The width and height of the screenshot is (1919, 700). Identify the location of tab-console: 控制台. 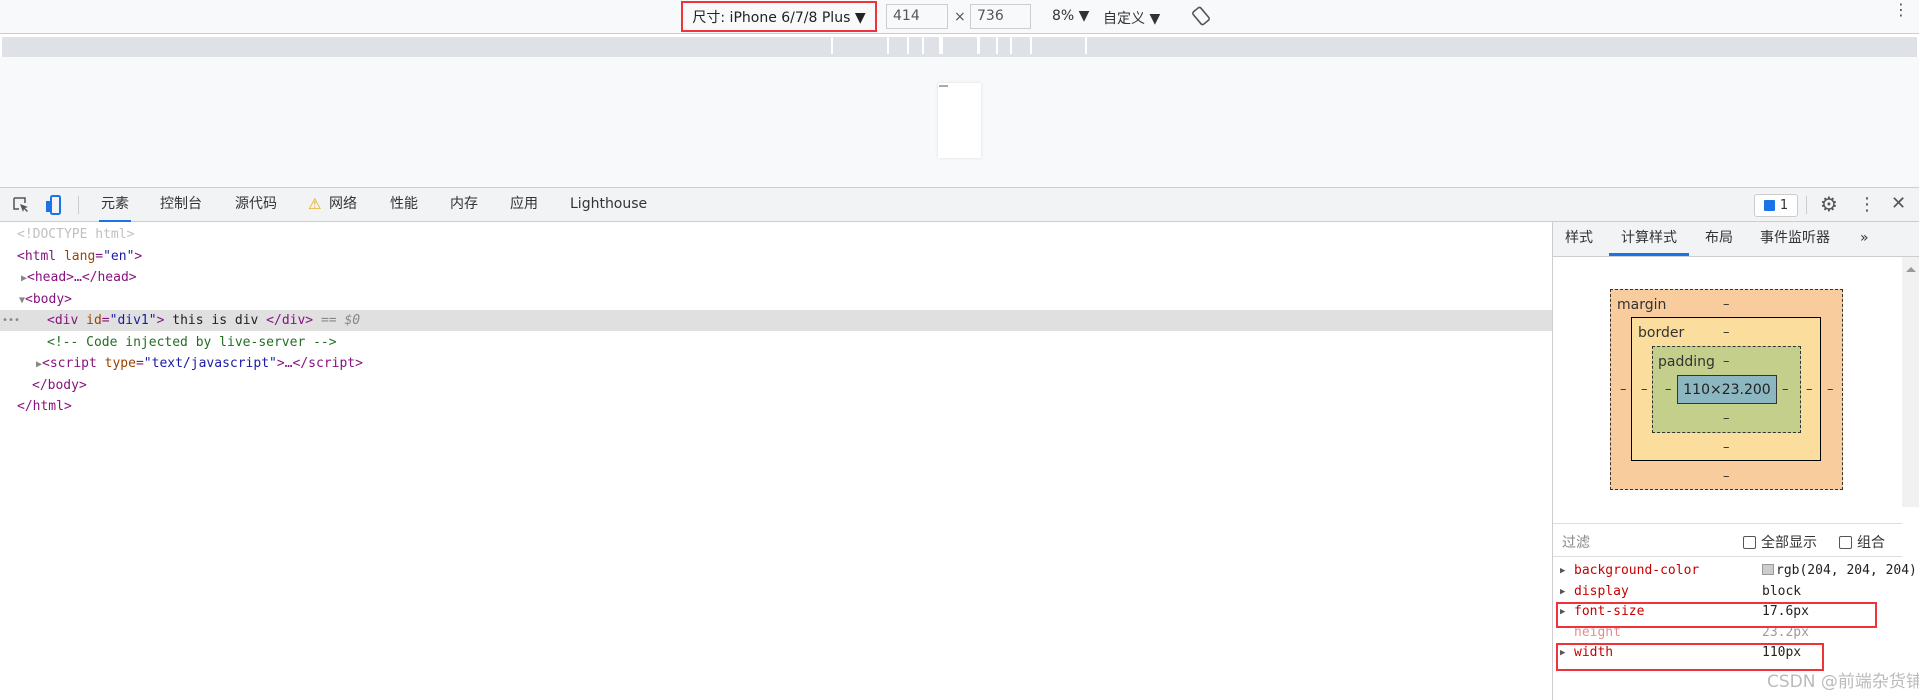
(181, 205).